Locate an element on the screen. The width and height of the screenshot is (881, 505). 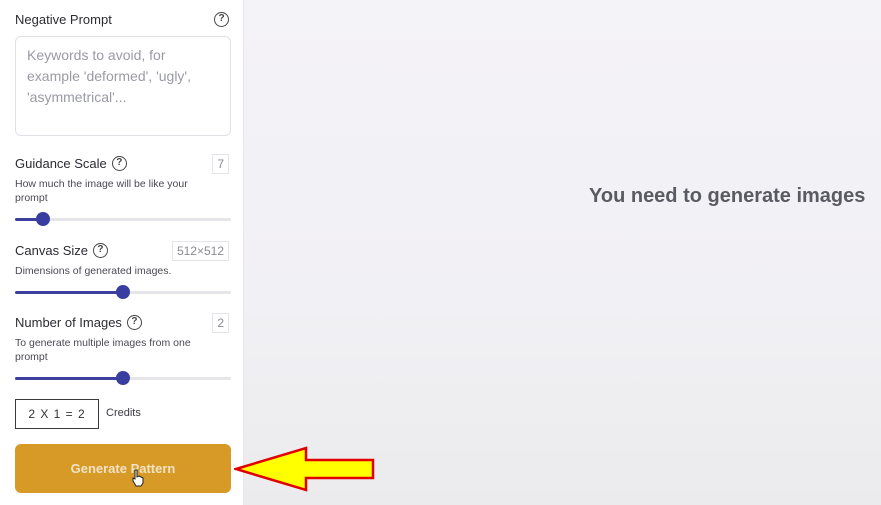
generate-pattern-button: Generate Pattern is located at coordinates (123, 468).